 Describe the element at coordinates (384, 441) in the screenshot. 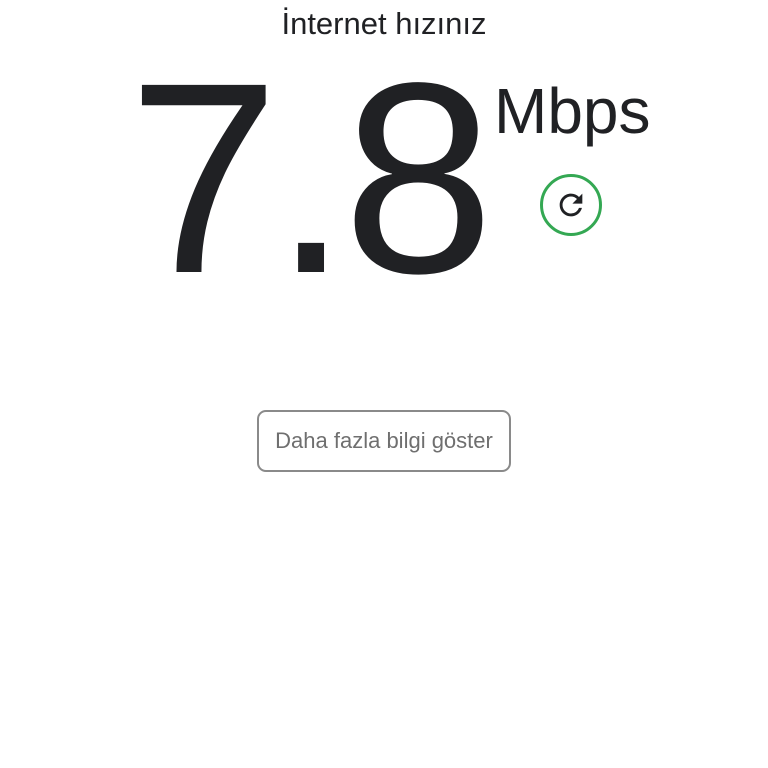

I see `more-info-button: Daha fazla bilgi göster` at that location.